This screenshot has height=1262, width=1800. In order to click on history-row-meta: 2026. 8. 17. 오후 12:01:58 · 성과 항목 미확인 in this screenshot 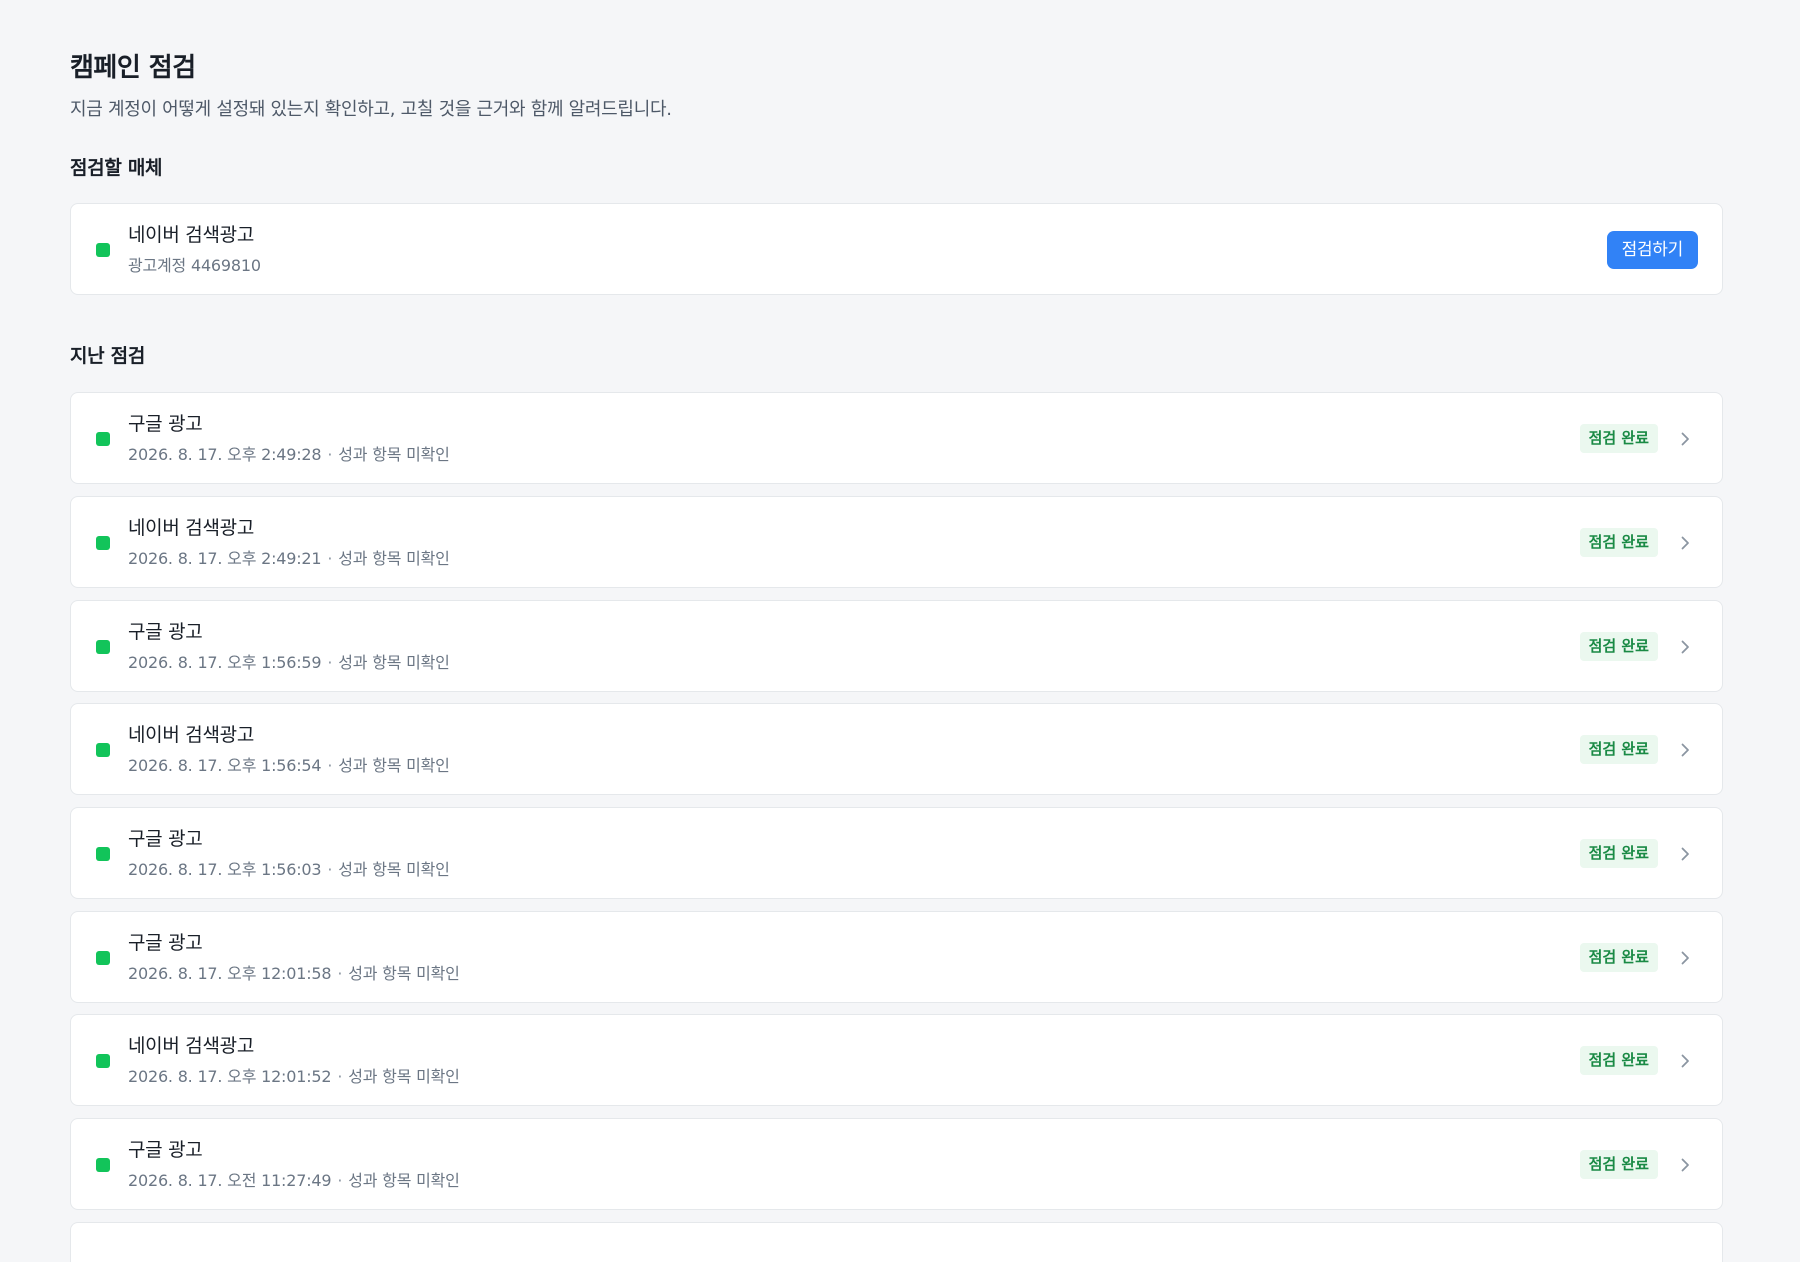, I will do `click(294, 974)`.